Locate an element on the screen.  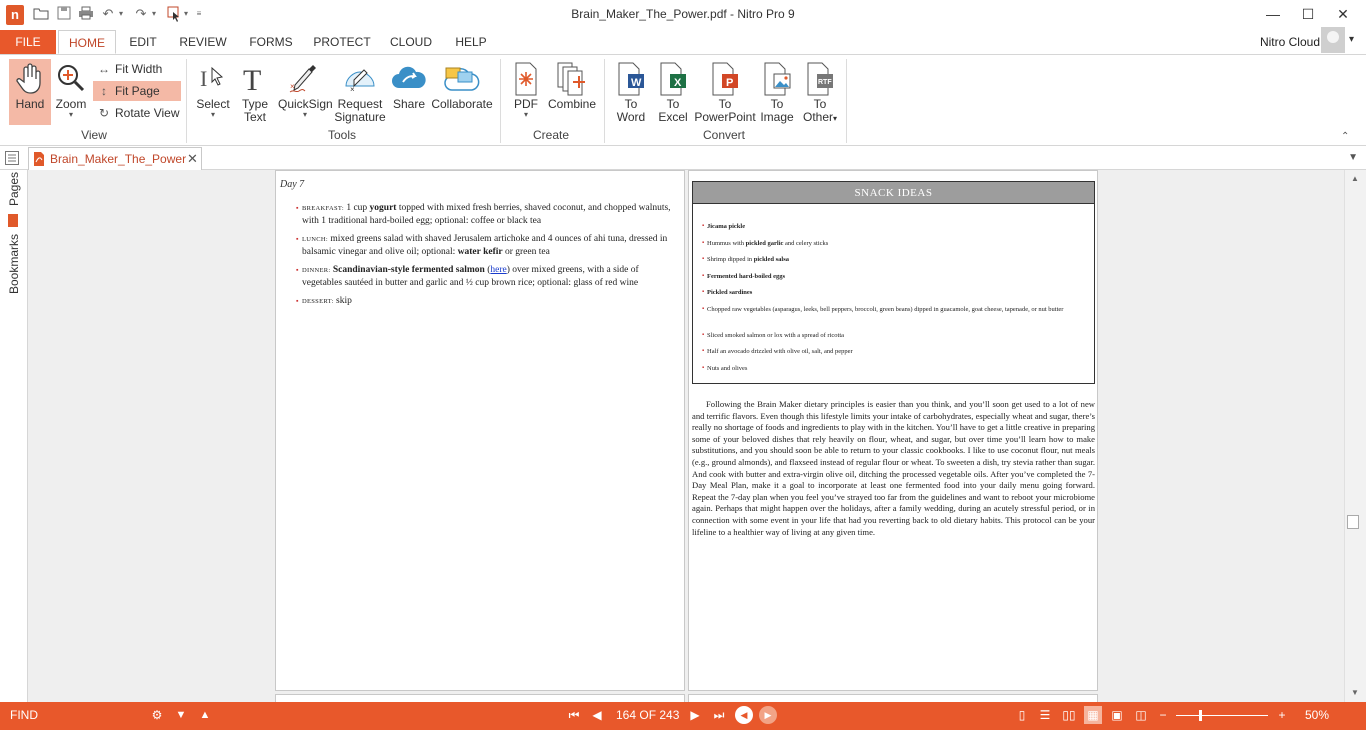
request-signature-button: × Request Signature is located at coordinates (360, 92).